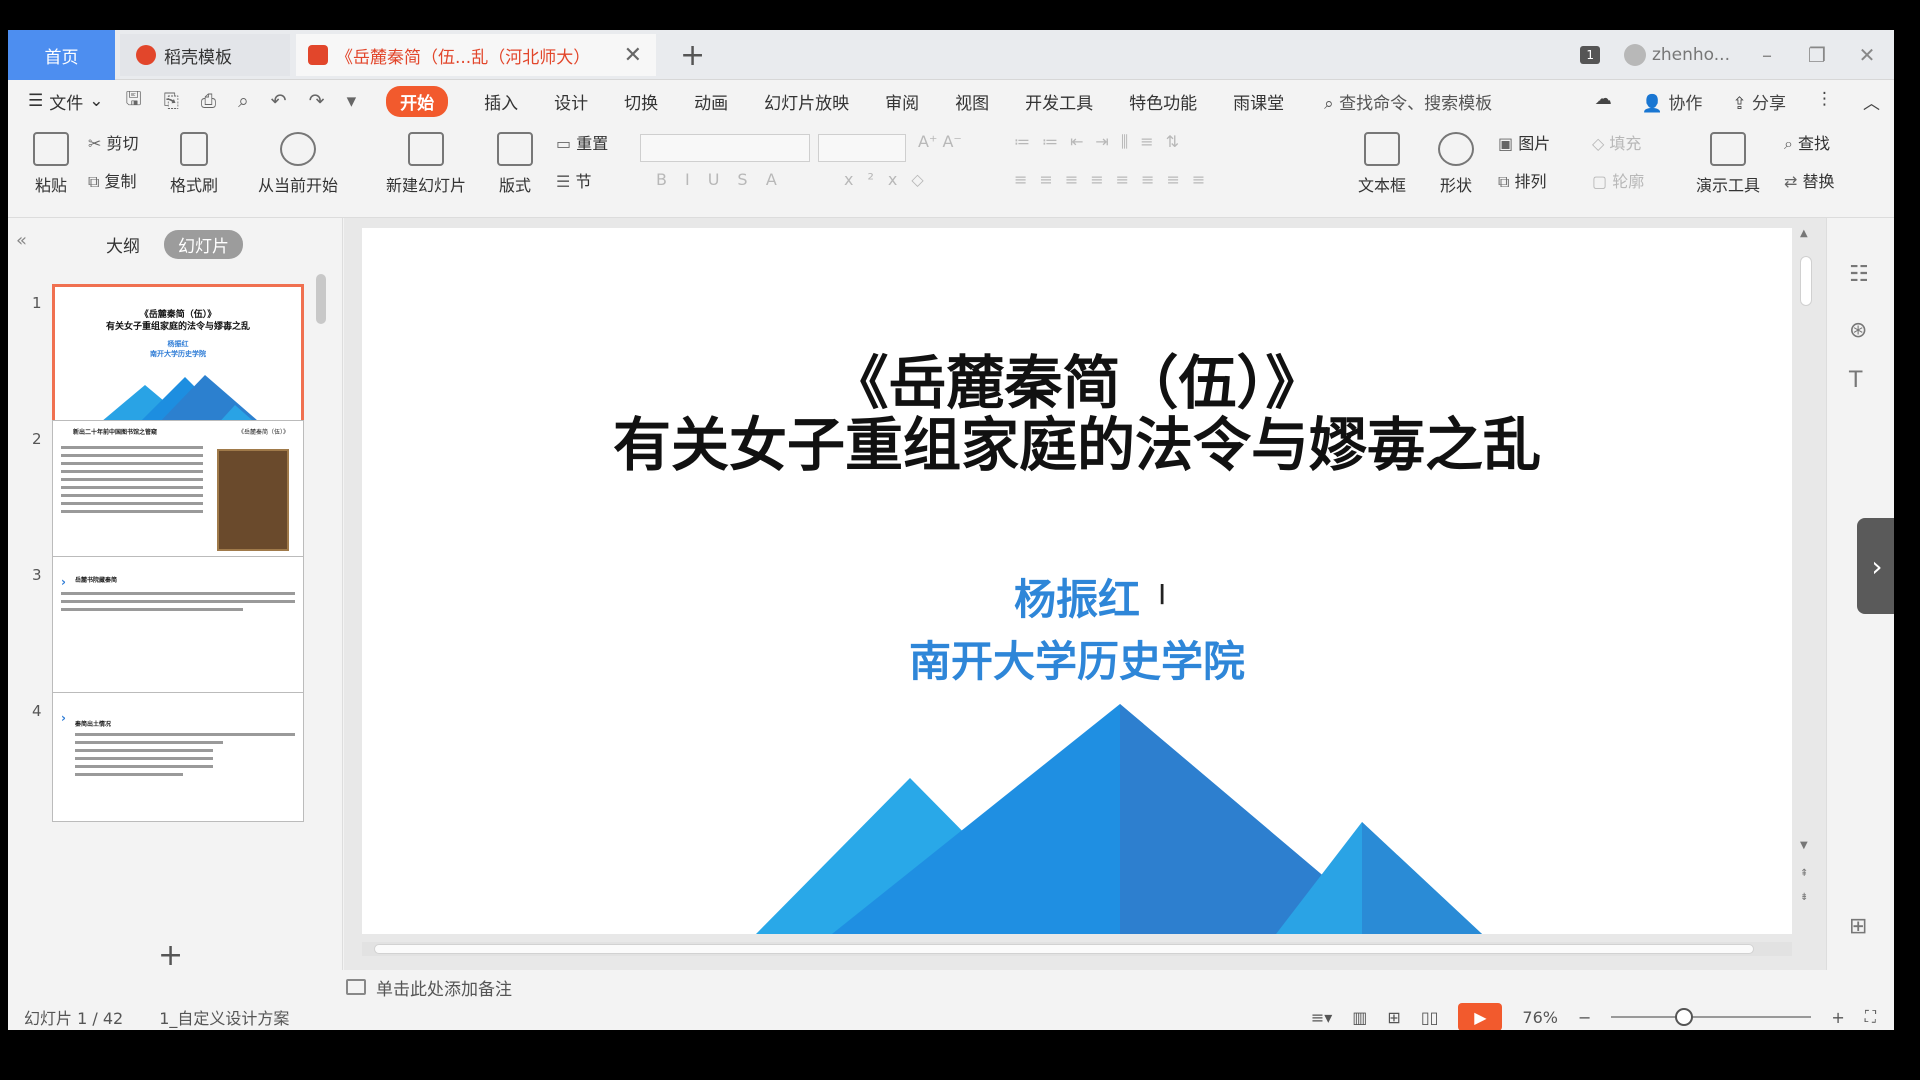 The image size is (1920, 1080). What do you see at coordinates (1408, 101) in the screenshot?
I see `command-search: ⌕ 查找命令、搜索模板` at bounding box center [1408, 101].